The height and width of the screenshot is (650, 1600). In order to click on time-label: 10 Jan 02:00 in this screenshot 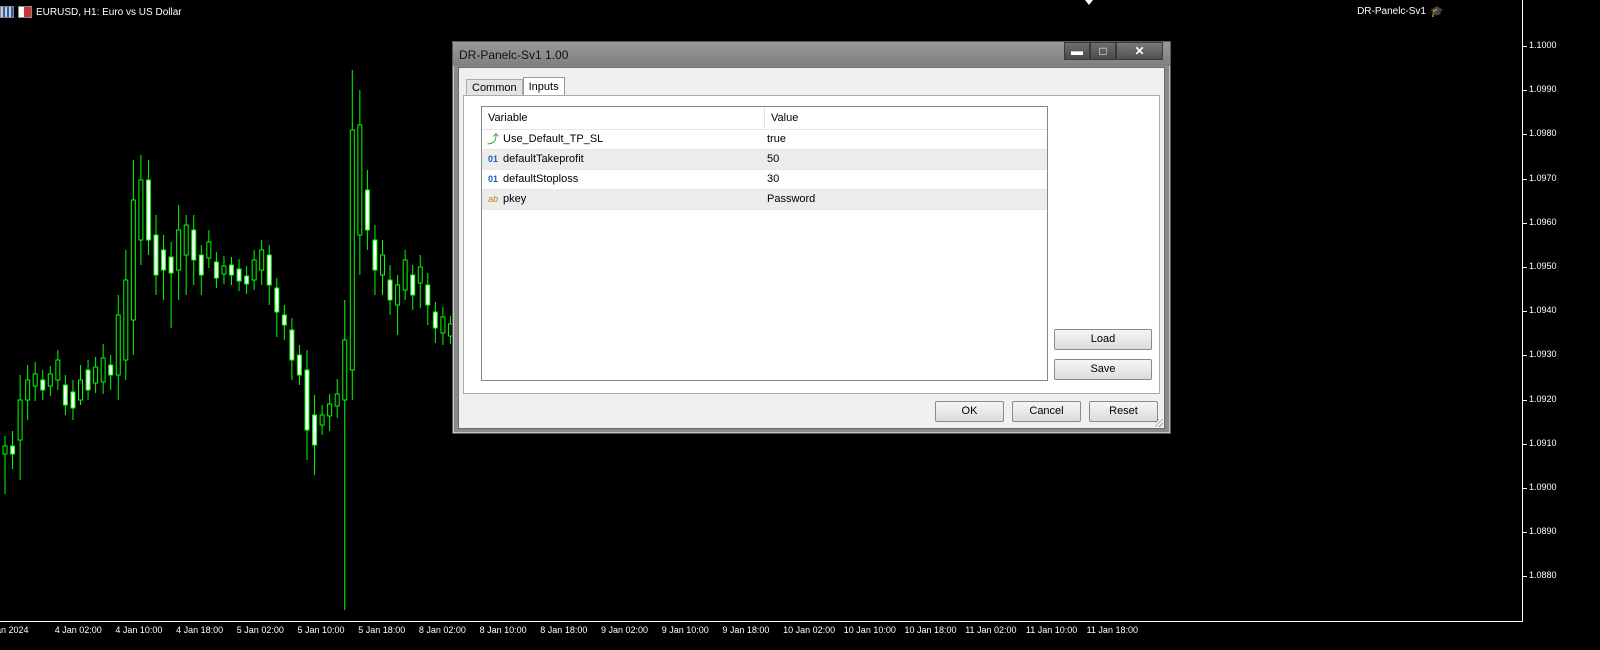, I will do `click(809, 630)`.